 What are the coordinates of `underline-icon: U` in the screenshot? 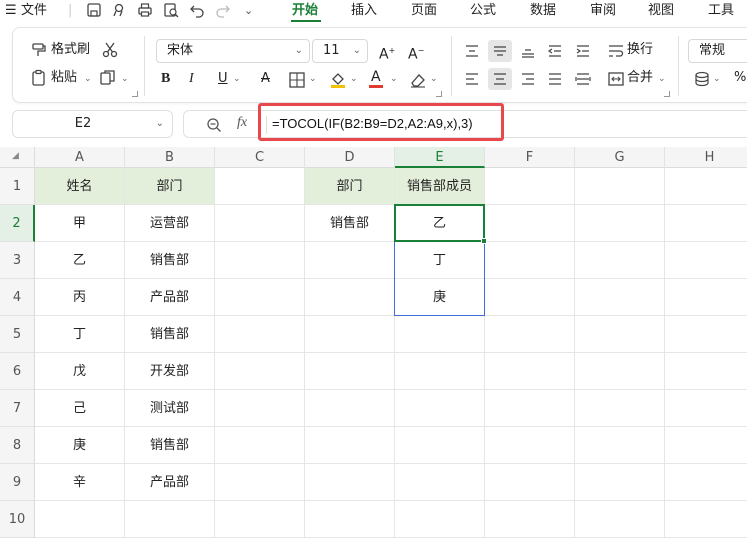 It's located at (223, 79).